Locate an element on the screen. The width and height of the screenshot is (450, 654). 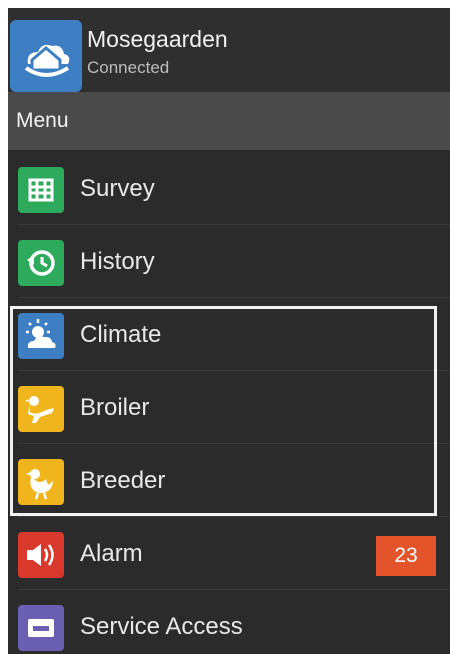
service-card-icon is located at coordinates (41, 628).